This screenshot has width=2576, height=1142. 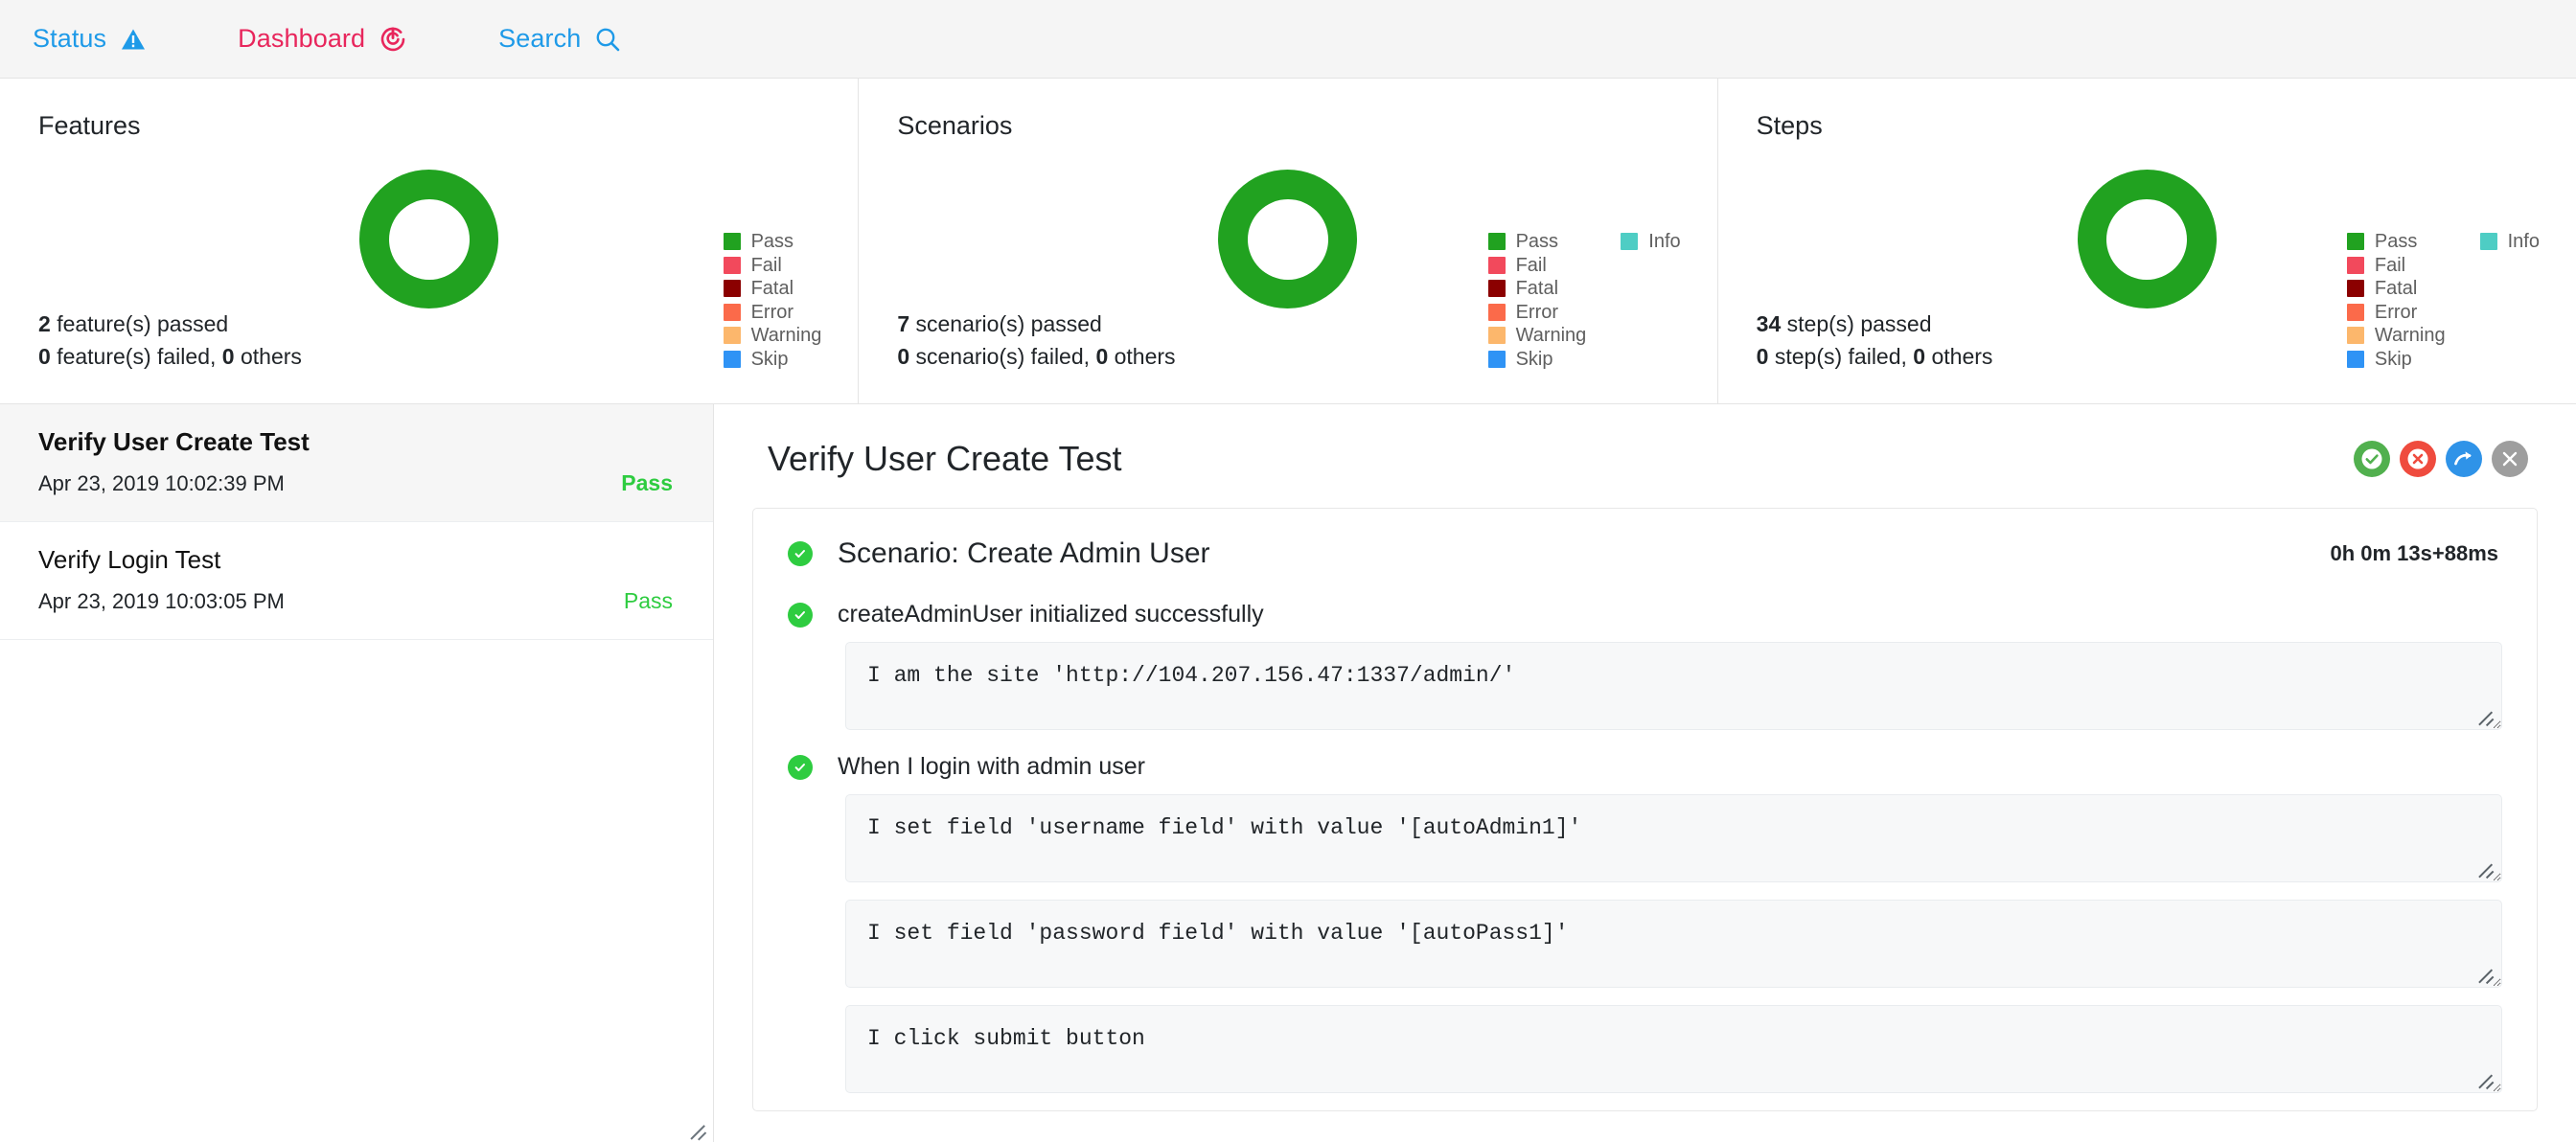 I want to click on nav-item-status: Status, so click(x=89, y=39).